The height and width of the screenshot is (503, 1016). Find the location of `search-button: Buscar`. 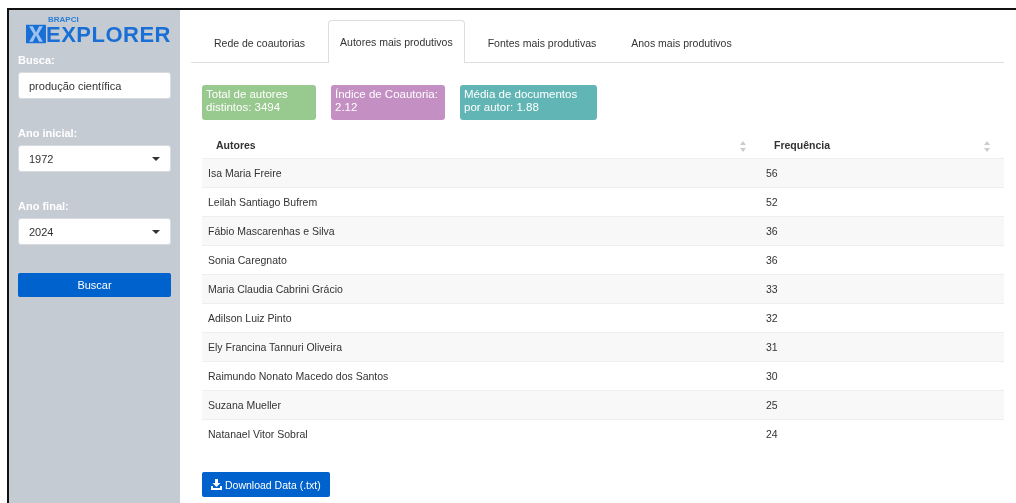

search-button: Buscar is located at coordinates (94, 285).